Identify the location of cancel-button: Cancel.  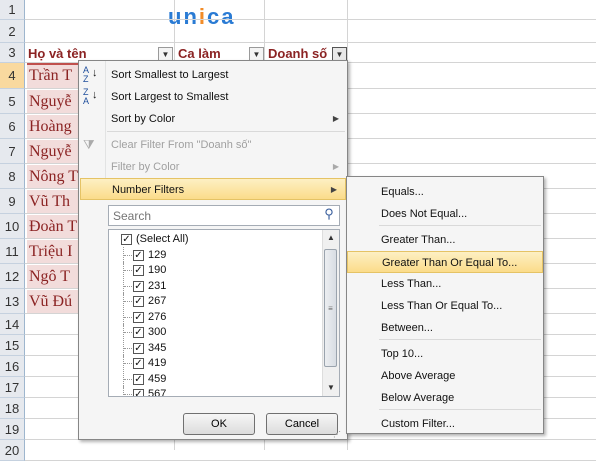
(302, 424).